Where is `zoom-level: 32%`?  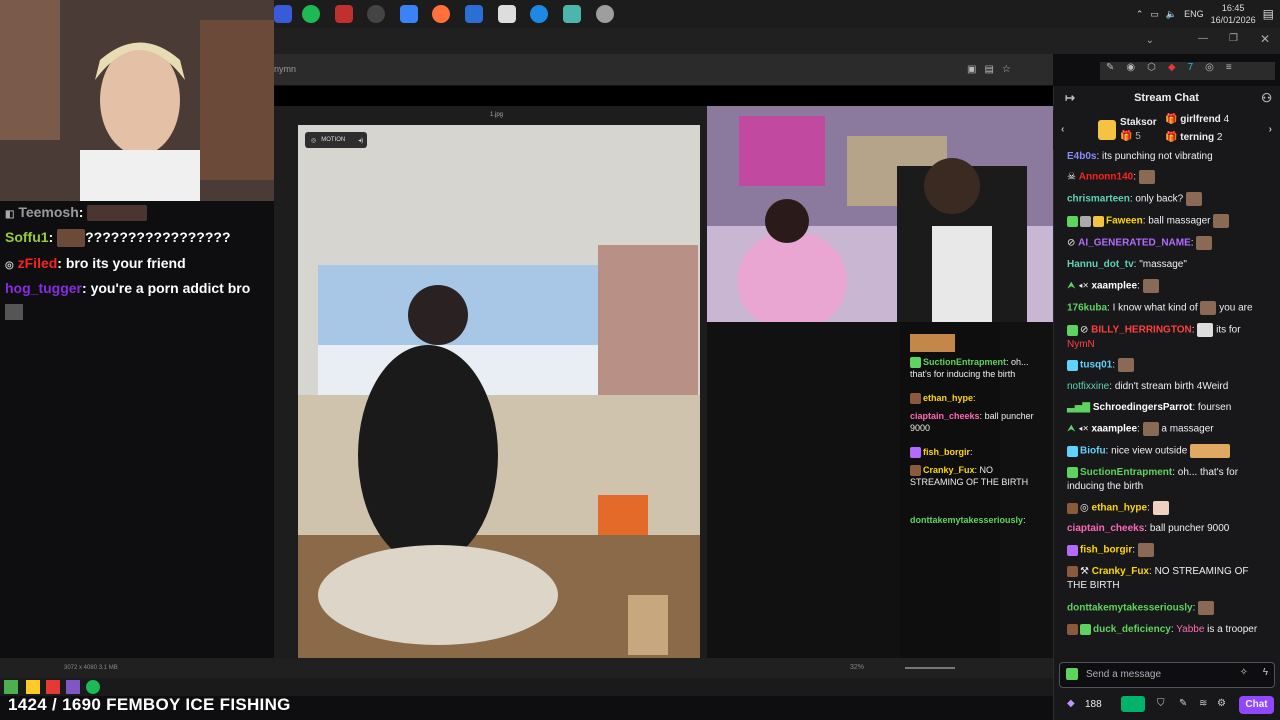
zoom-level: 32% is located at coordinates (857, 667).